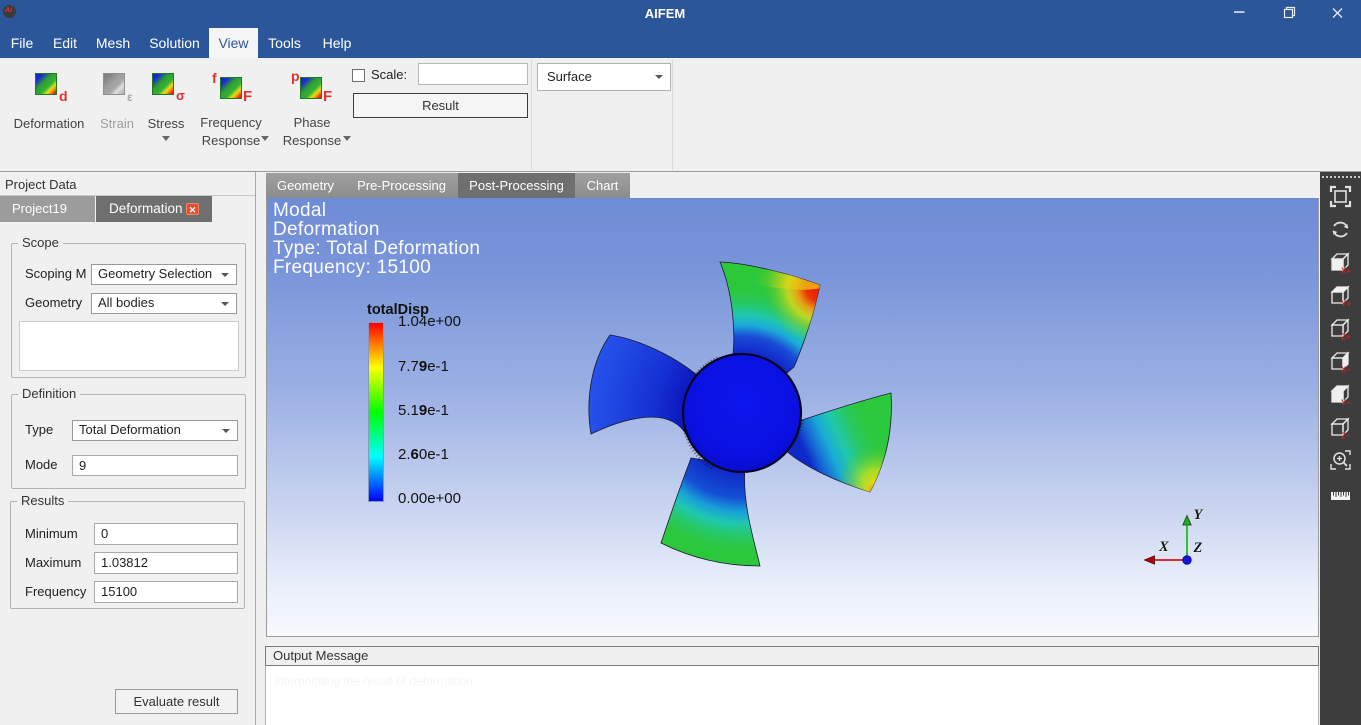 The height and width of the screenshot is (725, 1361). What do you see at coordinates (1346, 304) in the screenshot?
I see `svg-text: Y+` at bounding box center [1346, 304].